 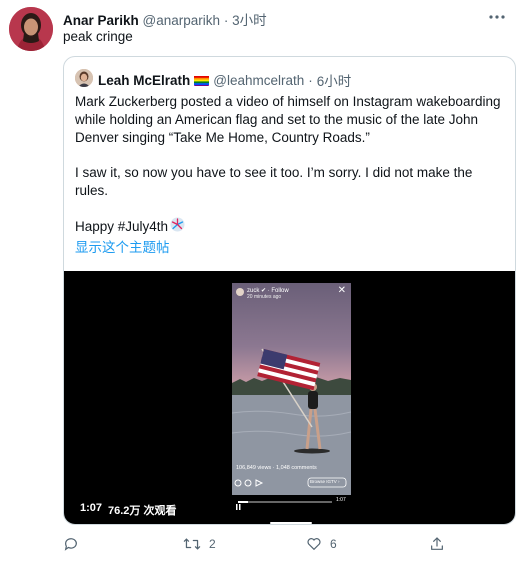 What do you see at coordinates (342, 290) in the screenshot?
I see `ig-close-icon: ✕` at bounding box center [342, 290].